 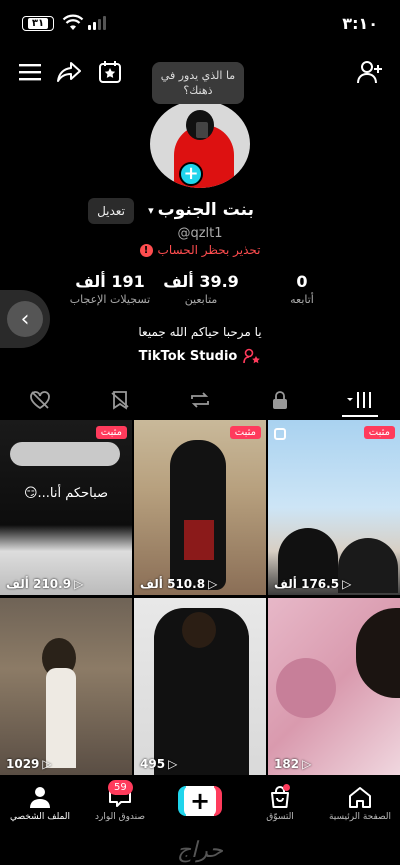 What do you see at coordinates (66, 507) in the screenshot?
I see `video-thumbnail: مثبت صباحكم أنا...😏 ▷ 210.9 ألف` at bounding box center [66, 507].